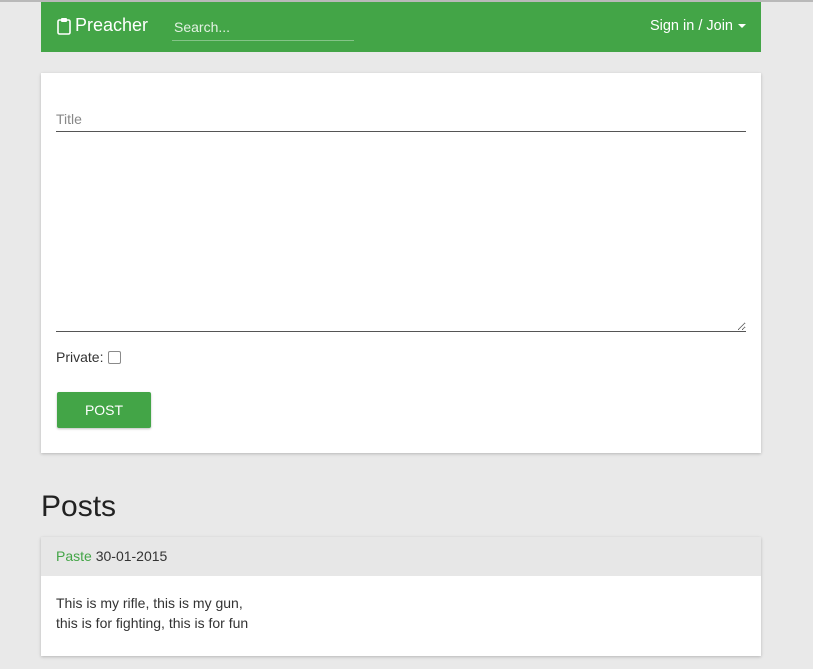 This screenshot has width=813, height=669. What do you see at coordinates (112, 25) in the screenshot?
I see `brand-name: Preacher` at bounding box center [112, 25].